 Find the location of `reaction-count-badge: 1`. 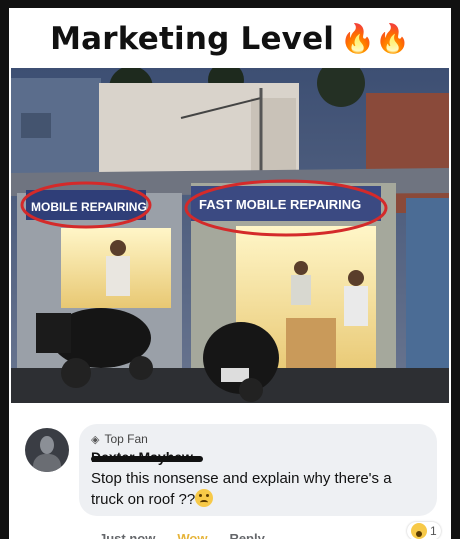

reaction-count-badge: 1 is located at coordinates (424, 530).